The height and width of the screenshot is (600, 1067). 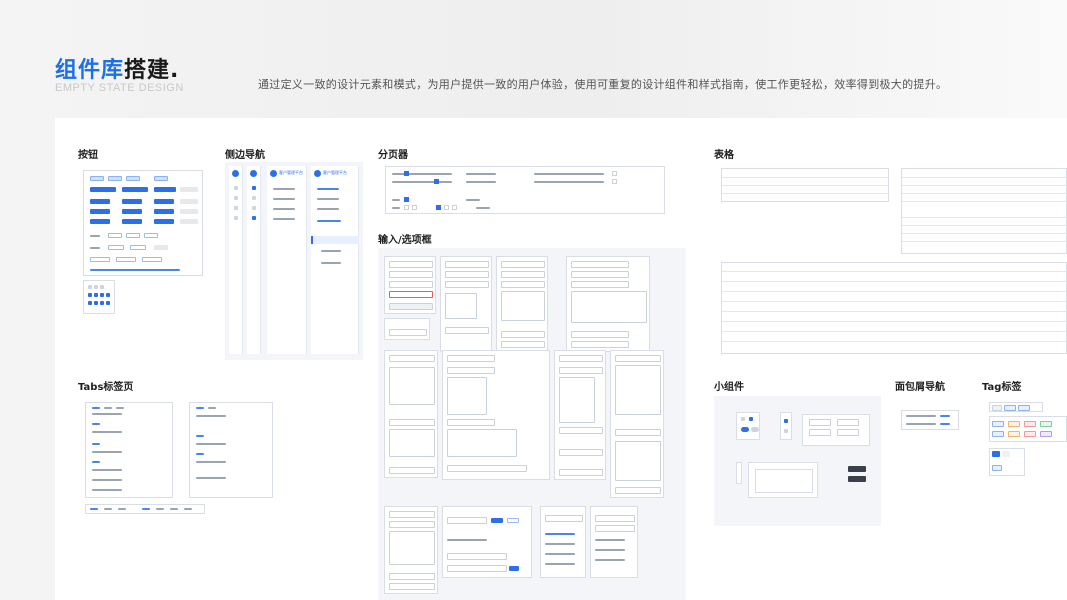 What do you see at coordinates (481, 182) in the screenshot?
I see `pager-row` at bounding box center [481, 182].